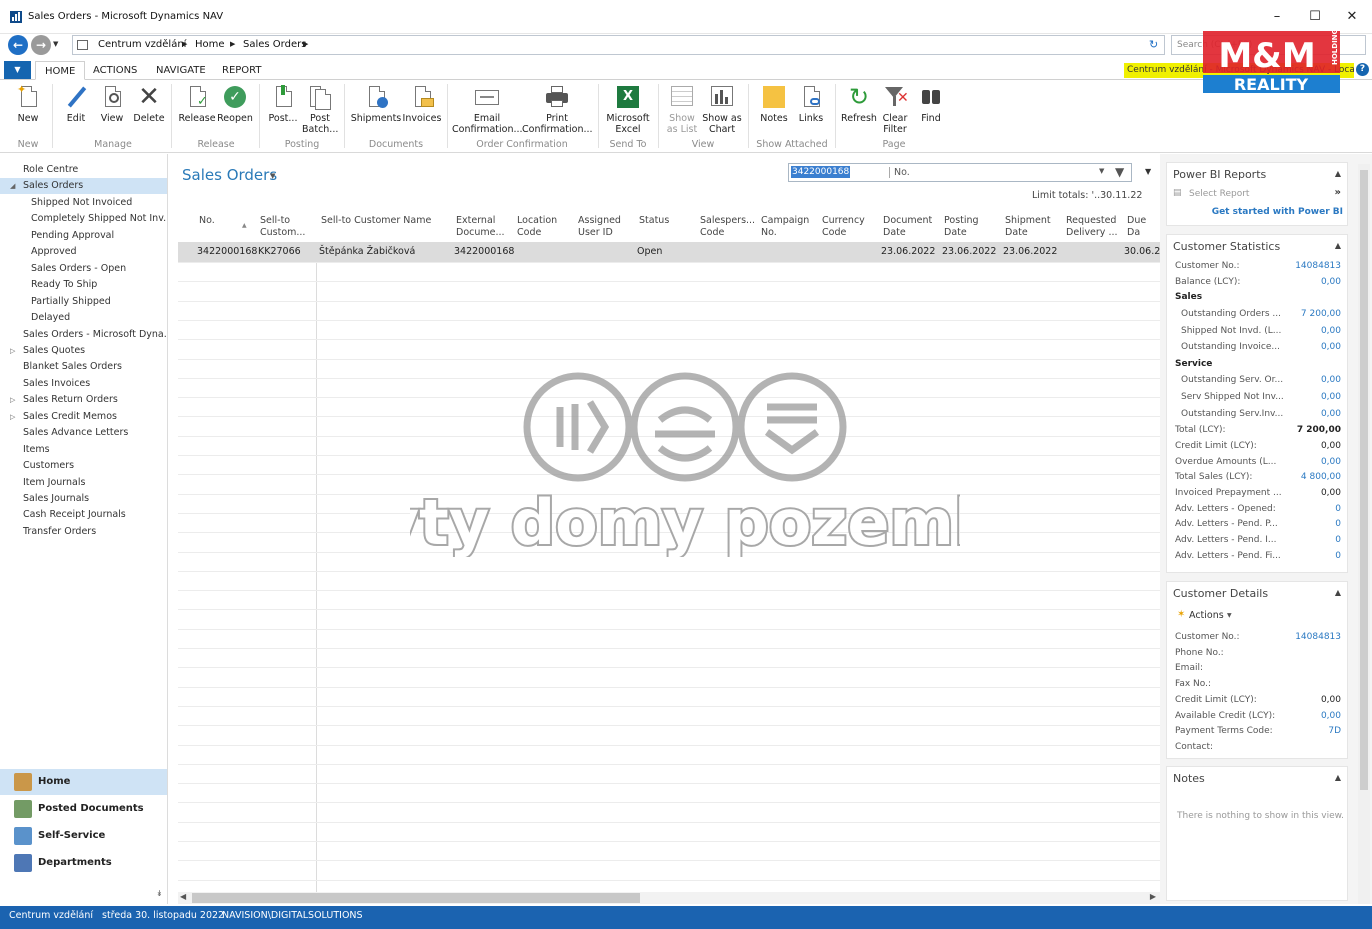 Image resolution: width=1372 pixels, height=929 pixels. I want to click on sidebar-item: Transfer Orders, so click(83, 532).